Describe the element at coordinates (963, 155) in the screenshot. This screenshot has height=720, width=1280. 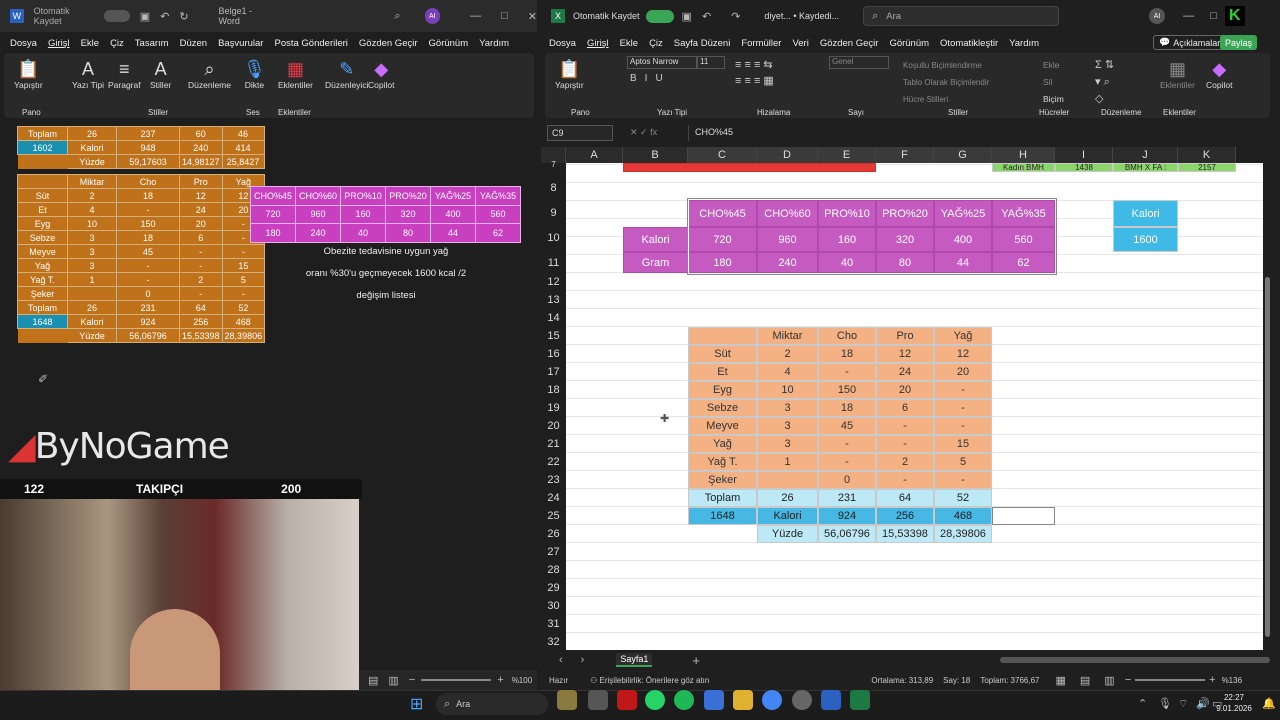
I see `col-header-g: G` at that location.